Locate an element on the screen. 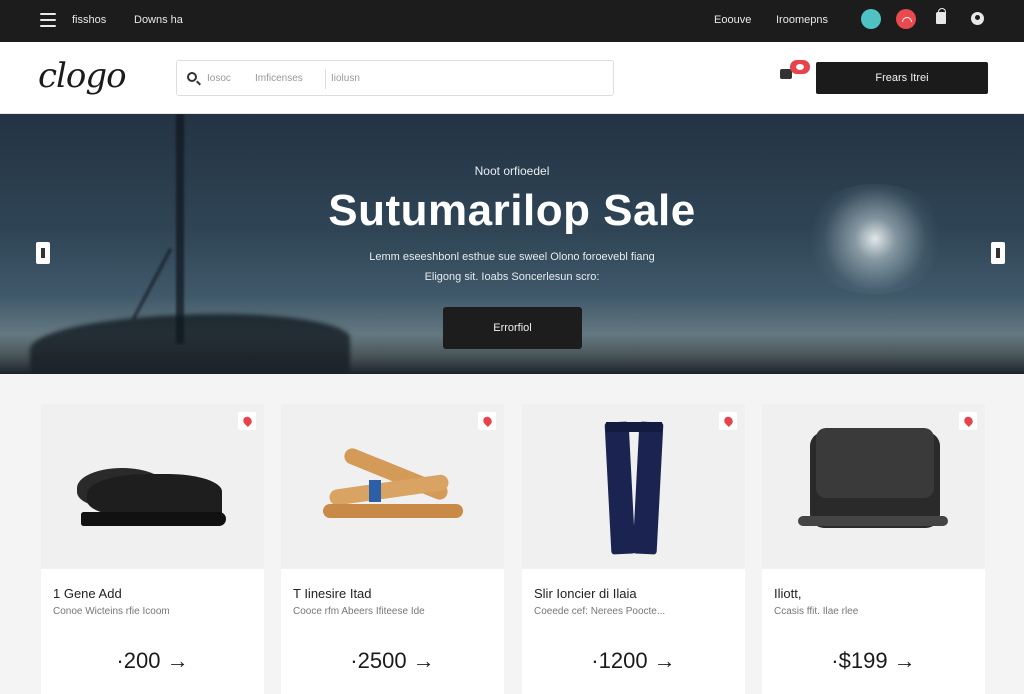  header-cta-button: Frears Itrei is located at coordinates (902, 78).